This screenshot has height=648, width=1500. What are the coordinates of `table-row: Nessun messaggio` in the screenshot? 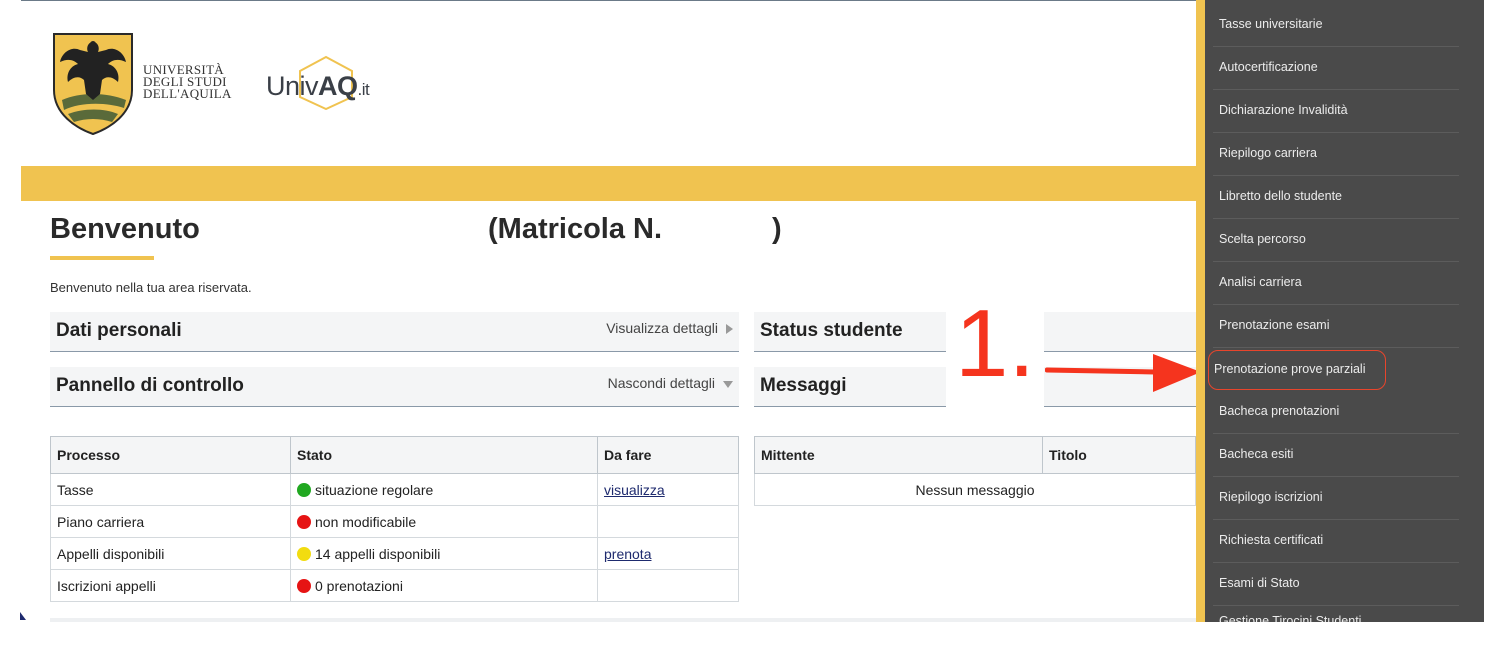 It's located at (975, 489).